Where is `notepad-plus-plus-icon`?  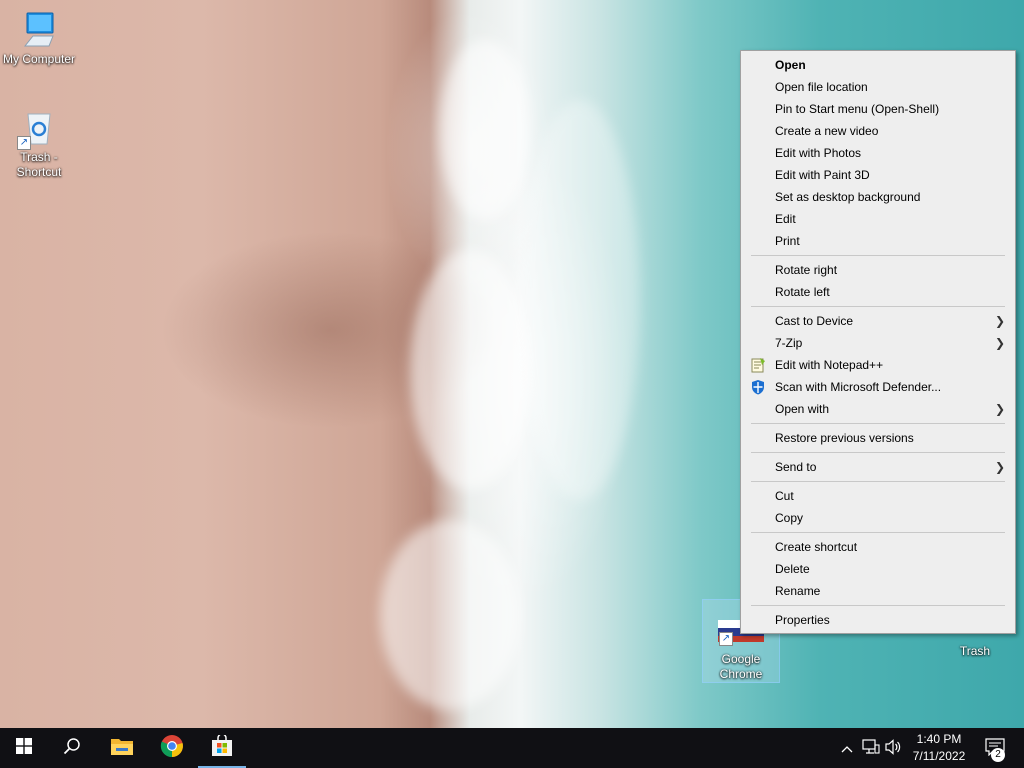
notepad-plus-plus-icon is located at coordinates (758, 365).